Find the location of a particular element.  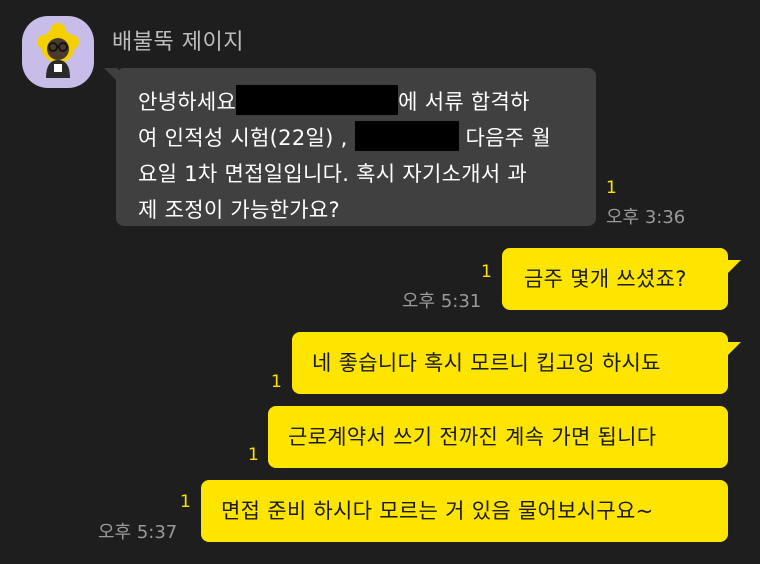

message-text: 면접 준비 하시다 모르는 거 있음 물어보시구요~ is located at coordinates (437, 511).